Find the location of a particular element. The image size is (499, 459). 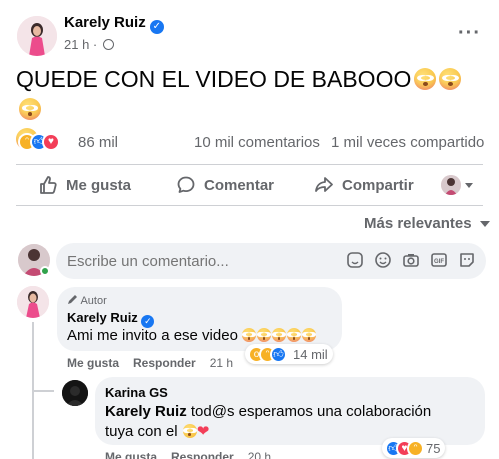

author-badge: Autor is located at coordinates (87, 300).